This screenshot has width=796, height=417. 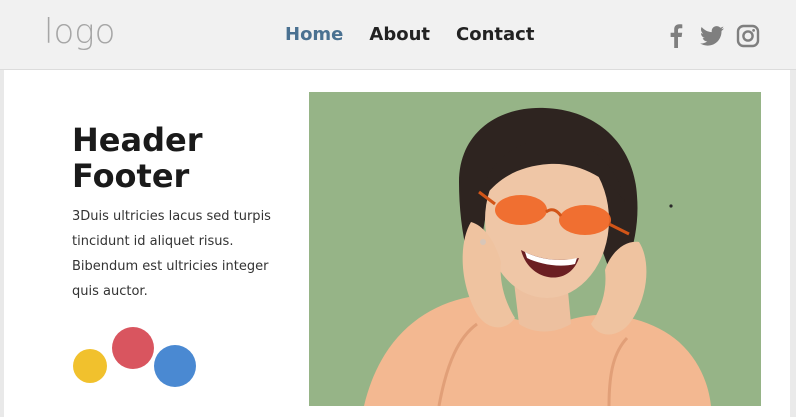 What do you see at coordinates (314, 34) in the screenshot?
I see `nav-link-home: Home` at bounding box center [314, 34].